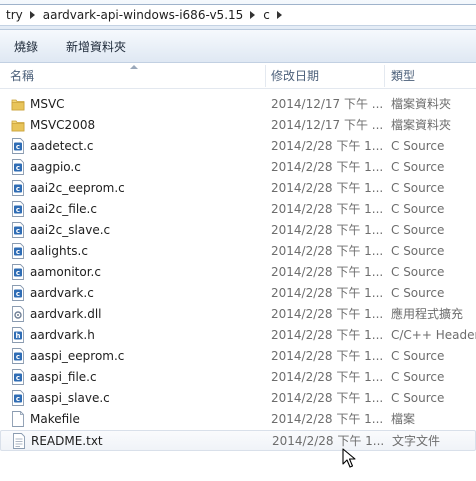 The width and height of the screenshot is (476, 481). Describe the element at coordinates (238, 209) in the screenshot. I see `file-row: c aai2c_file.c 2014/2/28 下午 1... C Source` at that location.